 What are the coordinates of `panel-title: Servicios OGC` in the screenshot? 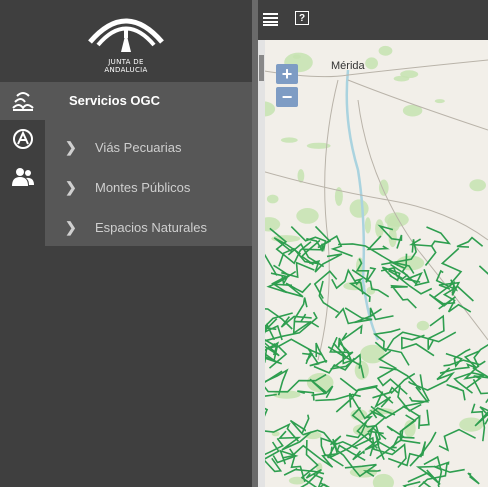 It's located at (115, 100).